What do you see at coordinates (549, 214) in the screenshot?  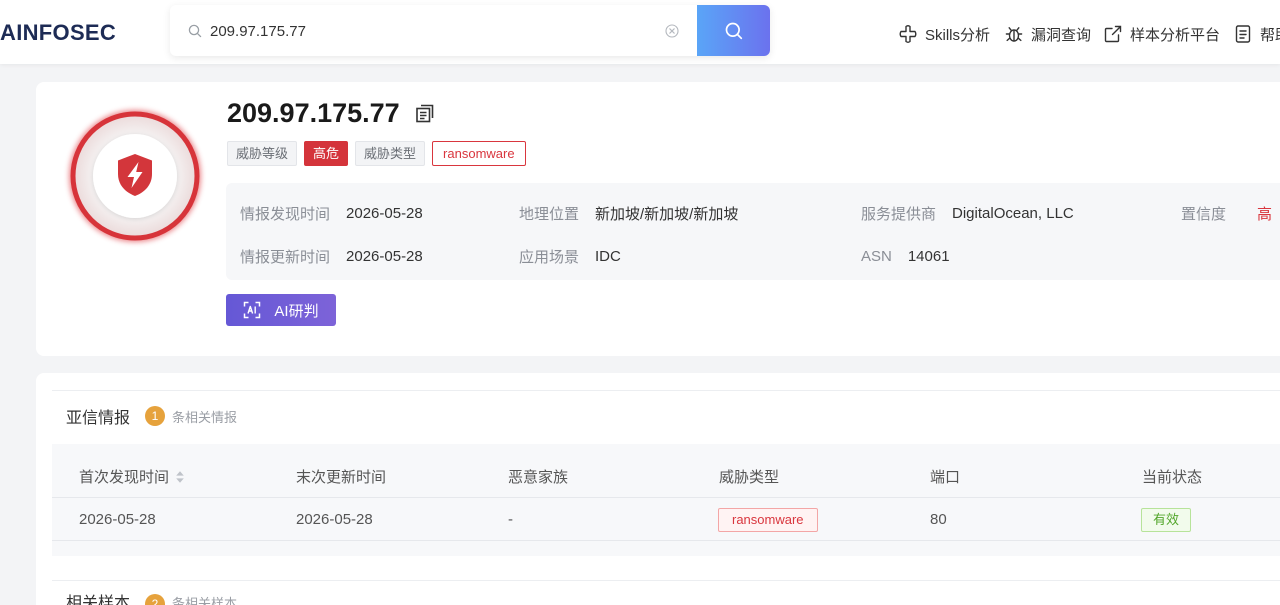 I see `info-label: 地理位置` at bounding box center [549, 214].